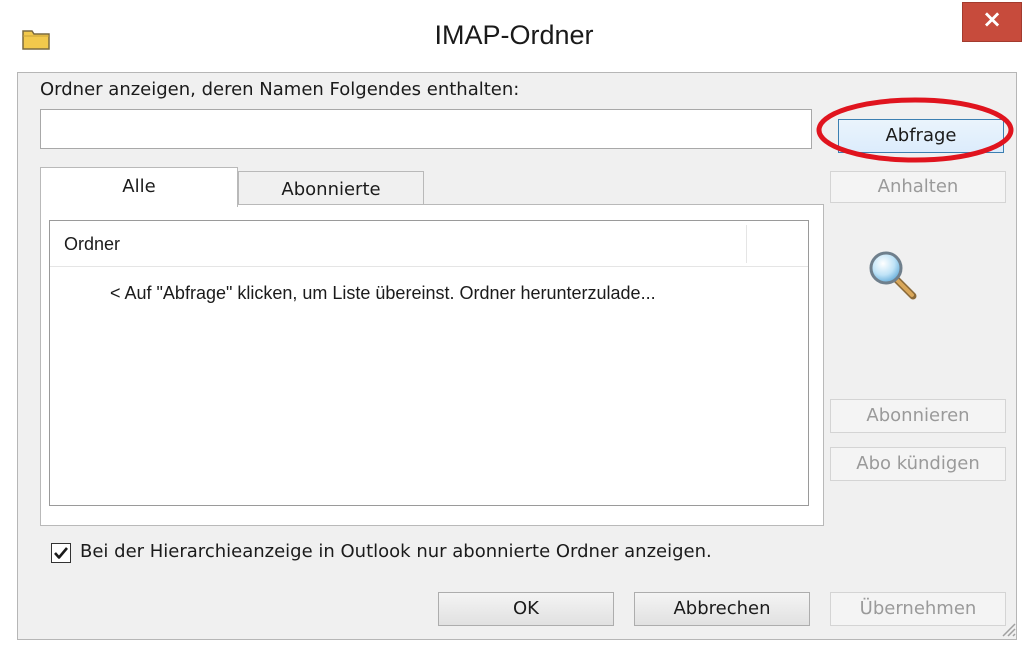 This screenshot has width=1028, height=649. What do you see at coordinates (426, 129) in the screenshot?
I see `filter-input` at bounding box center [426, 129].